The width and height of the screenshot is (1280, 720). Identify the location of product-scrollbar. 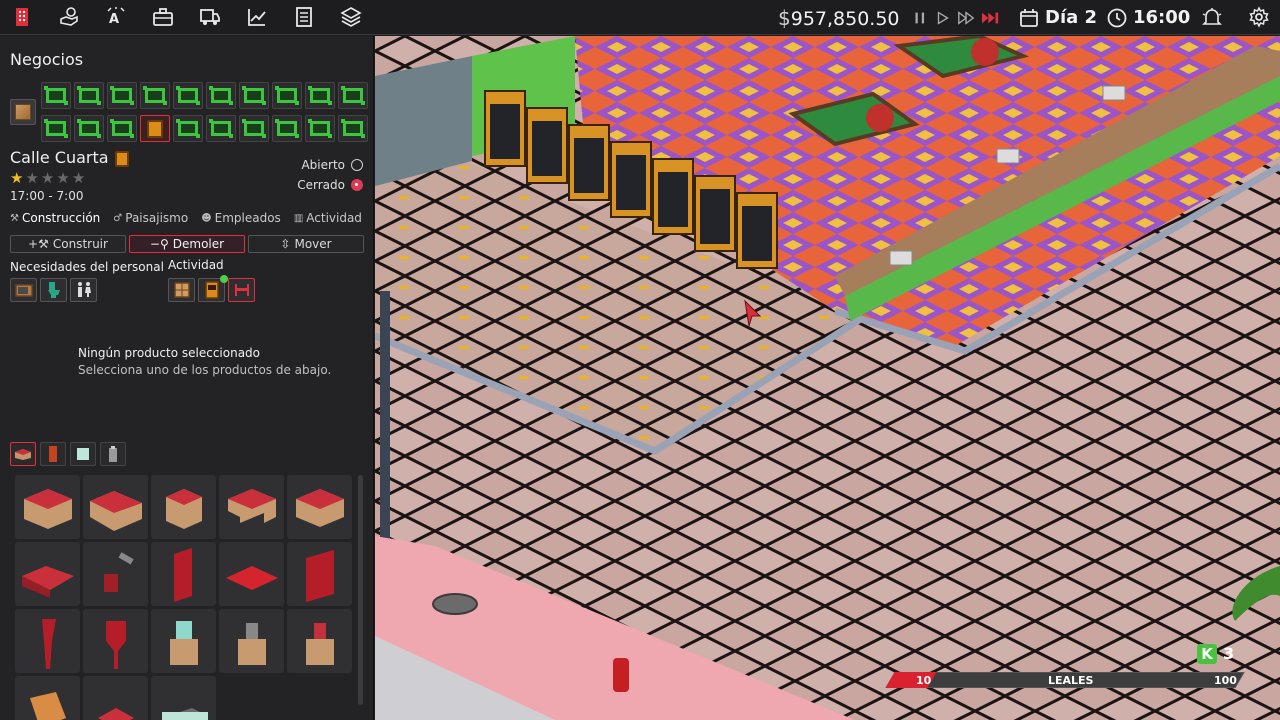
(360, 590).